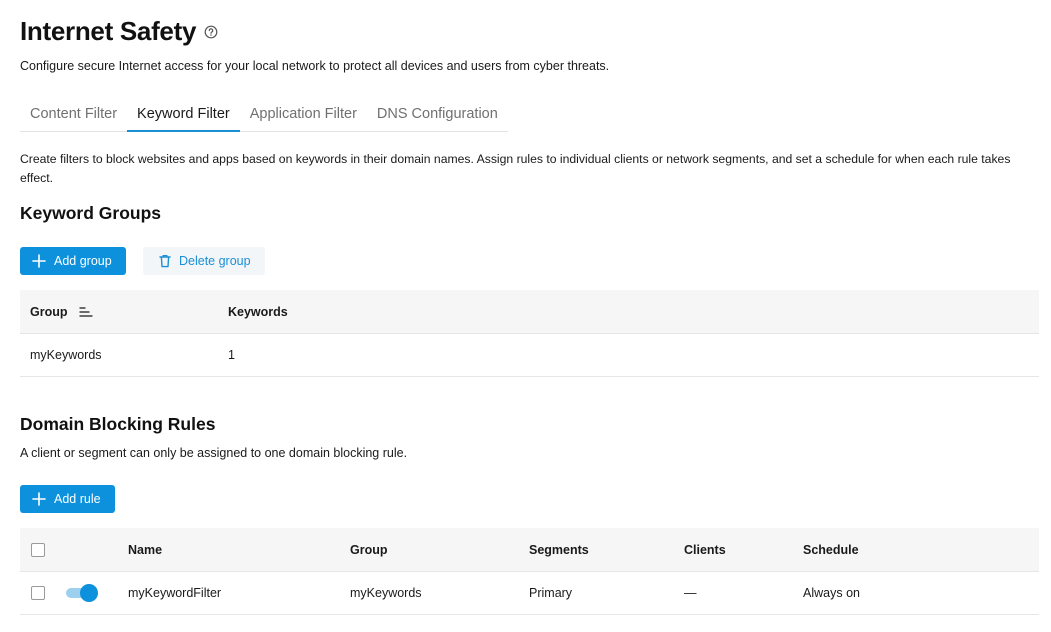  Describe the element at coordinates (386, 593) in the screenshot. I see `rule-group-cell: myKeywords` at that location.